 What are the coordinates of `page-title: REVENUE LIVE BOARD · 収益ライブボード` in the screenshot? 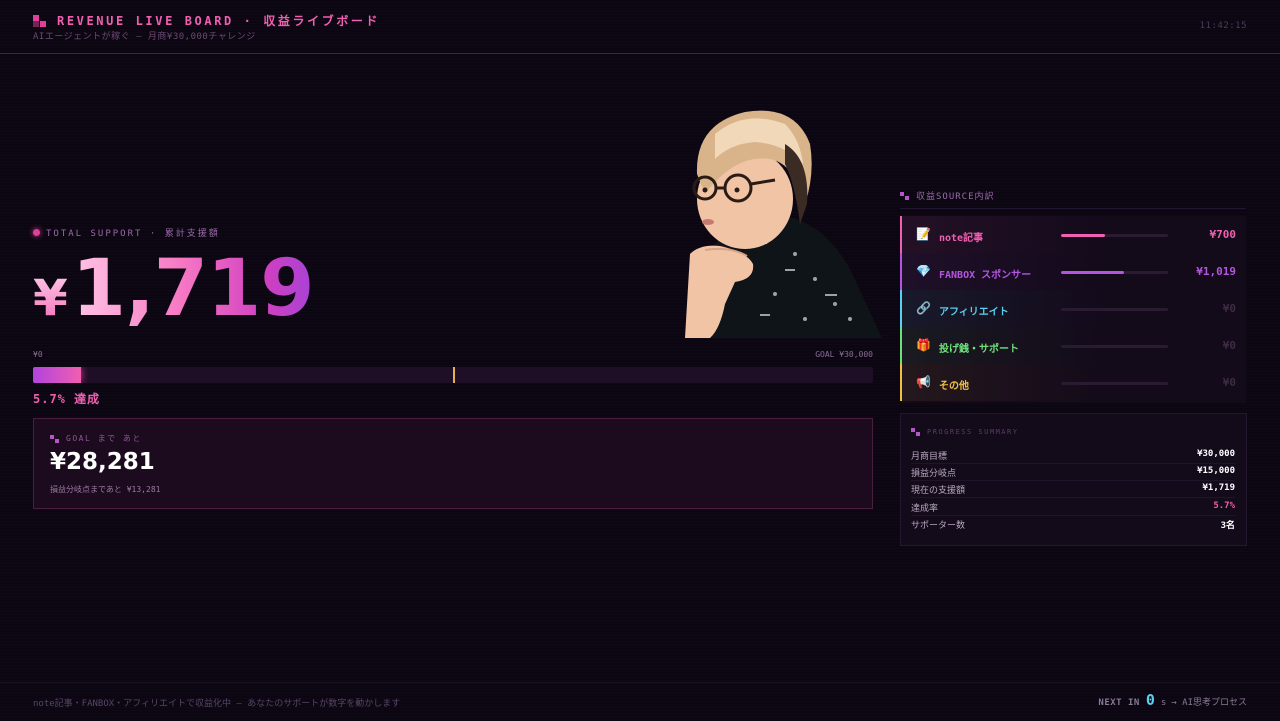 It's located at (219, 21).